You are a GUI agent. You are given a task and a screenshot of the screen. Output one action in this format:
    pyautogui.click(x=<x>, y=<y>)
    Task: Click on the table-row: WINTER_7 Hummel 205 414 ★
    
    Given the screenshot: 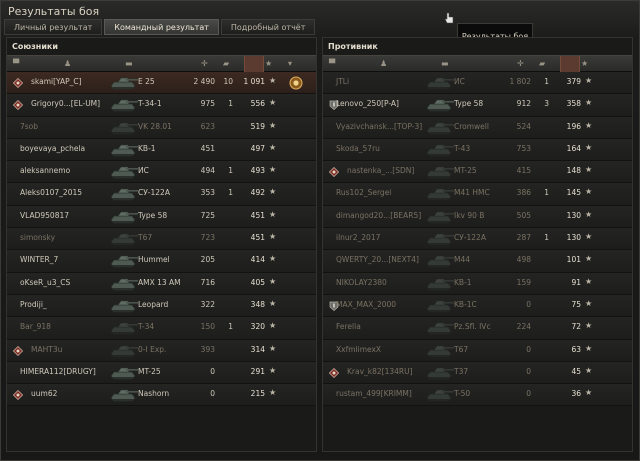 What is the action you would take?
    pyautogui.click(x=161, y=261)
    